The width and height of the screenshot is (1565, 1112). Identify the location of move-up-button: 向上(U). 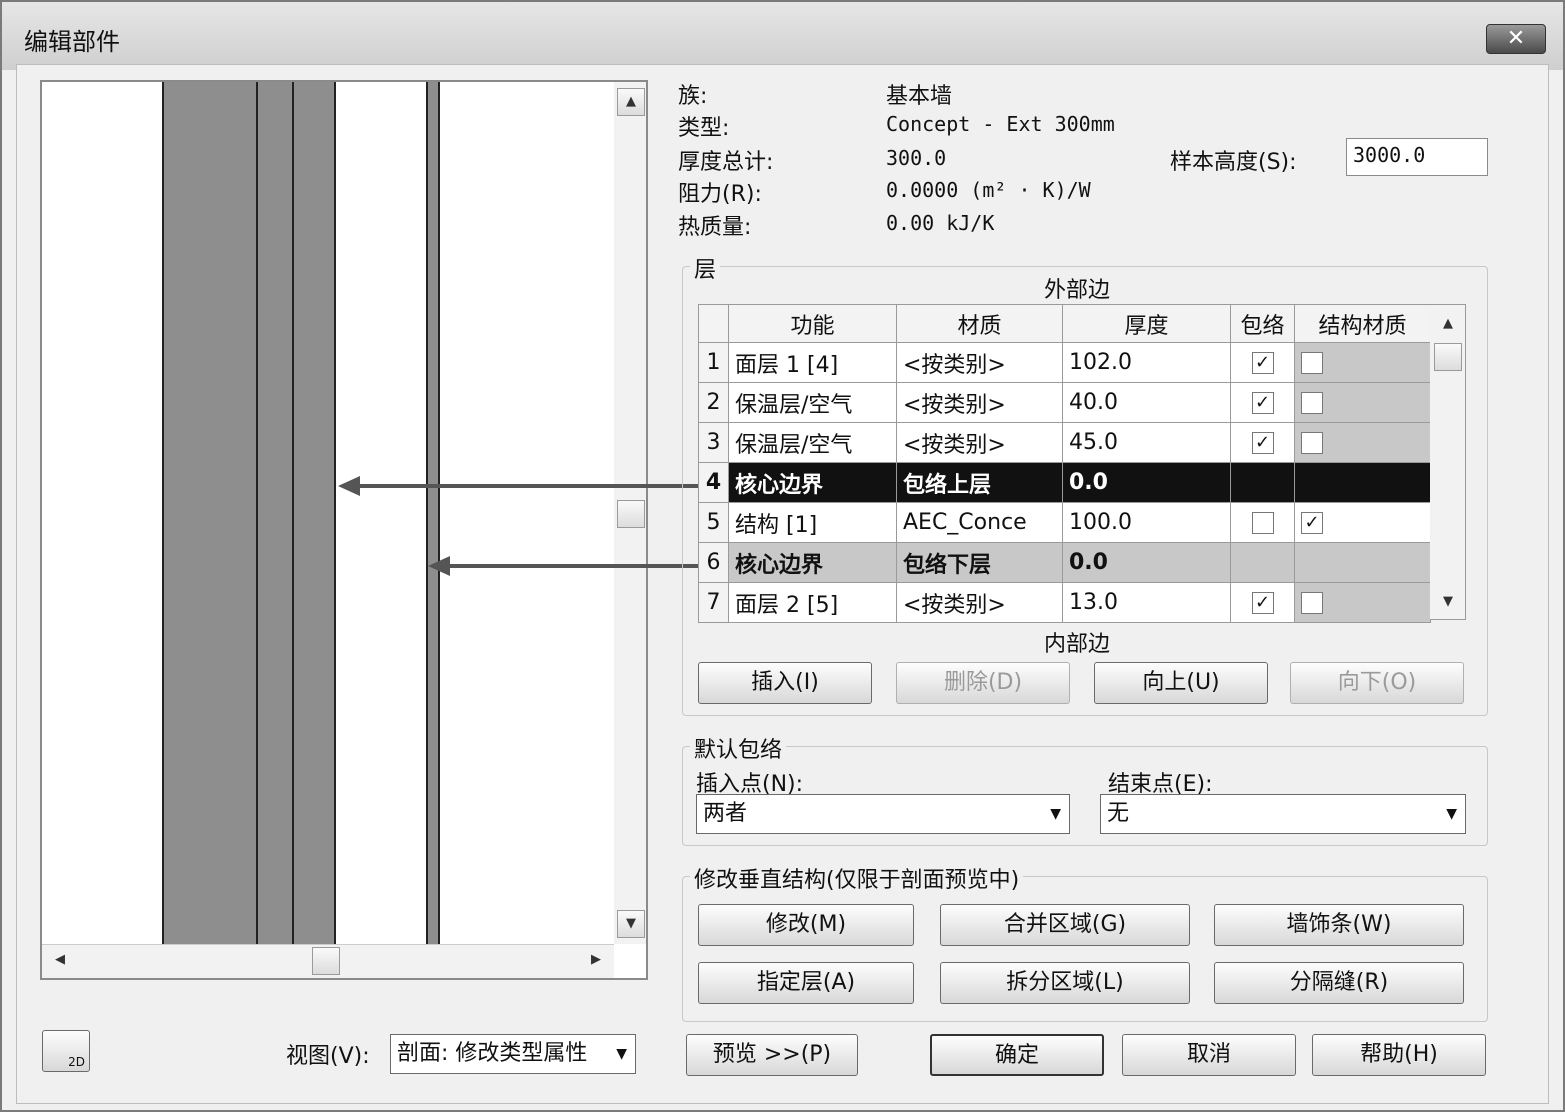
(1181, 683).